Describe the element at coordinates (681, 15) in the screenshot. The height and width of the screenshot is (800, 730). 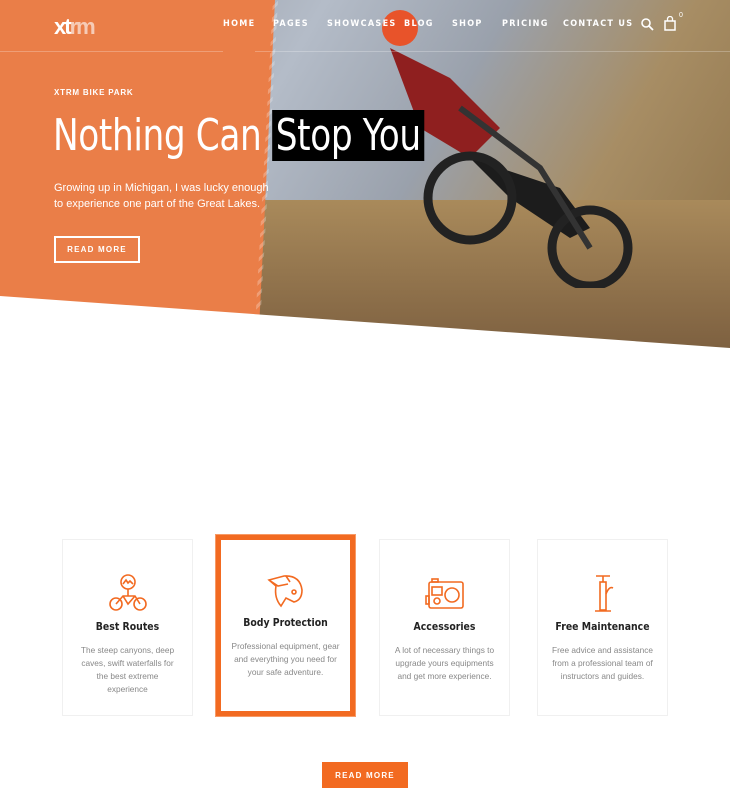
I see `cart-count-badge: 0` at that location.